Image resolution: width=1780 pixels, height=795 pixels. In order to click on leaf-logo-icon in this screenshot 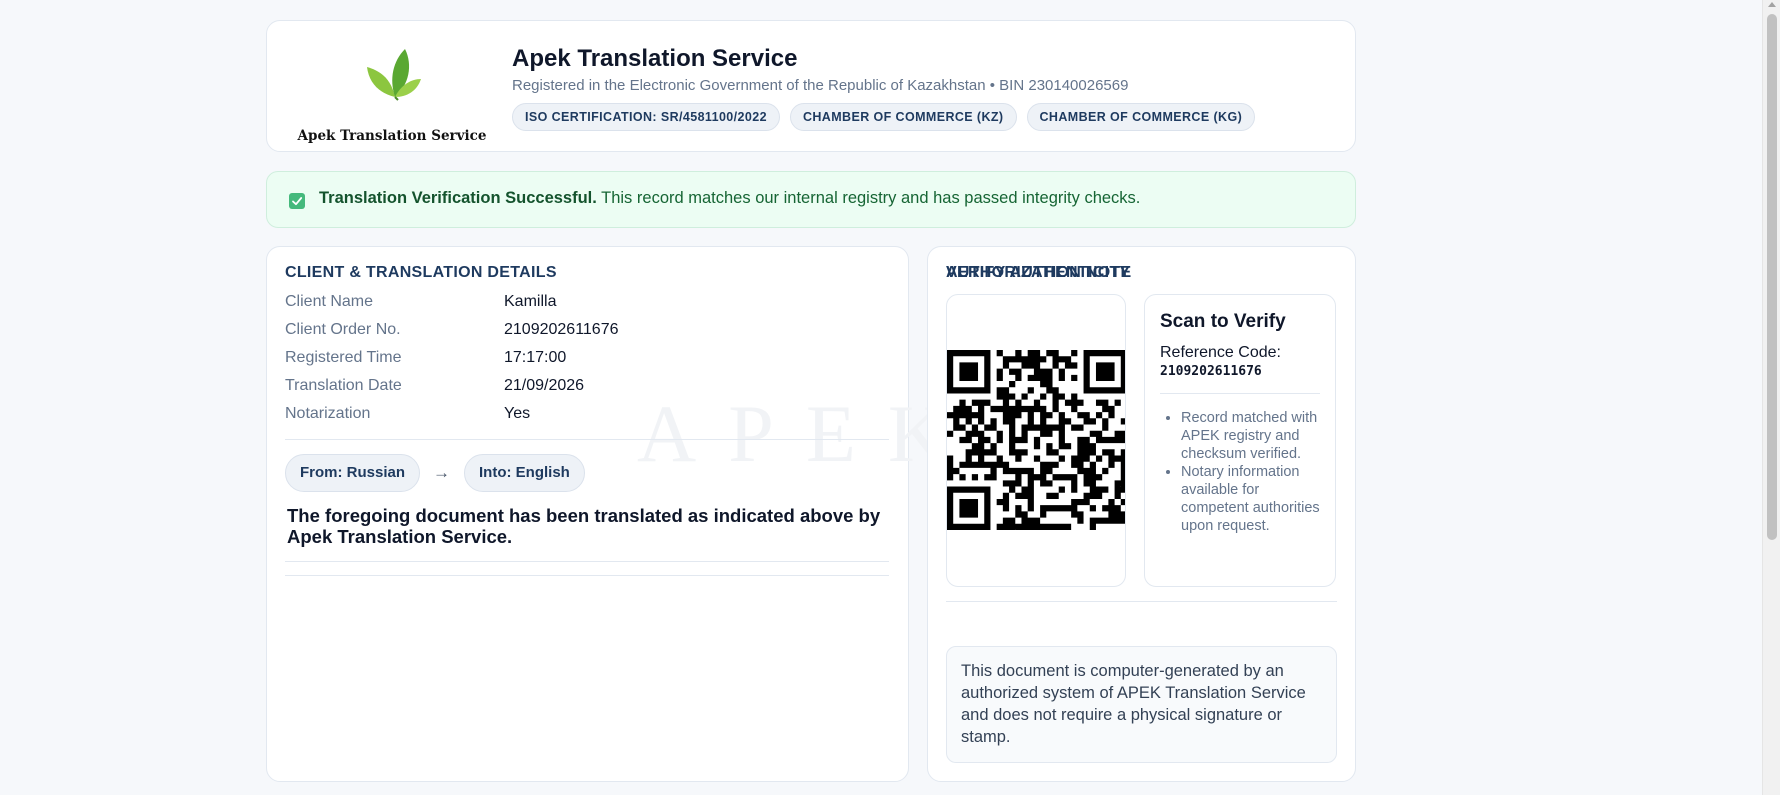, I will do `click(394, 75)`.